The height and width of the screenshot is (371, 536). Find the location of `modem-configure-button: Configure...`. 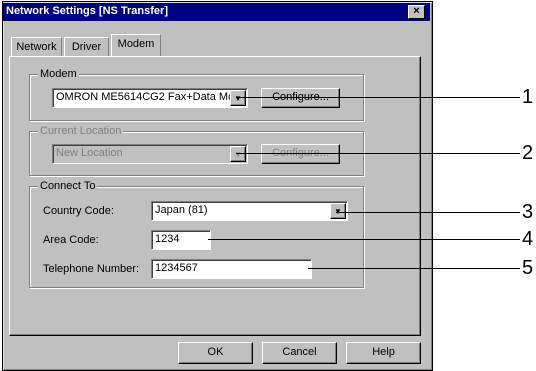

modem-configure-button: Configure... is located at coordinates (300, 98).